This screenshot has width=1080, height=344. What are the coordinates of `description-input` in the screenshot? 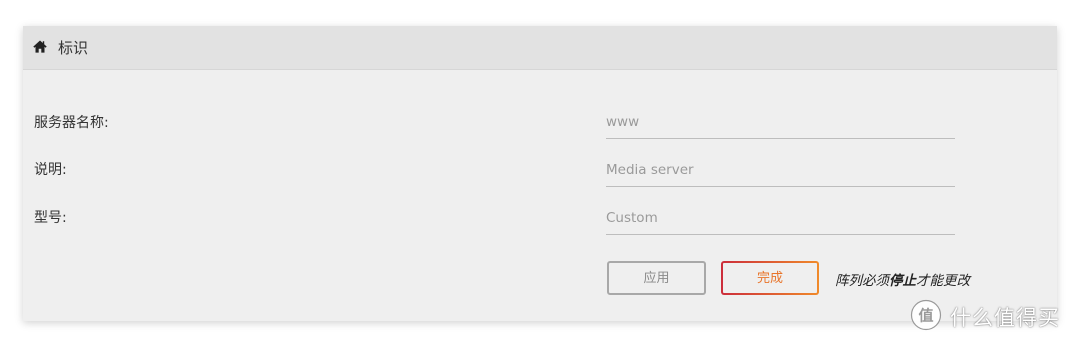 It's located at (780, 170).